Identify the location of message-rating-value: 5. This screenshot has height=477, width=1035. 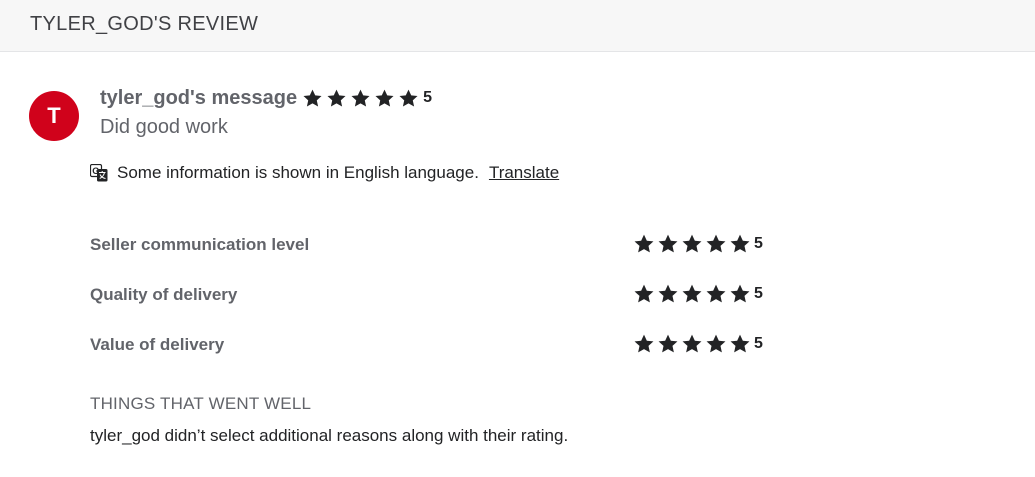
(427, 97).